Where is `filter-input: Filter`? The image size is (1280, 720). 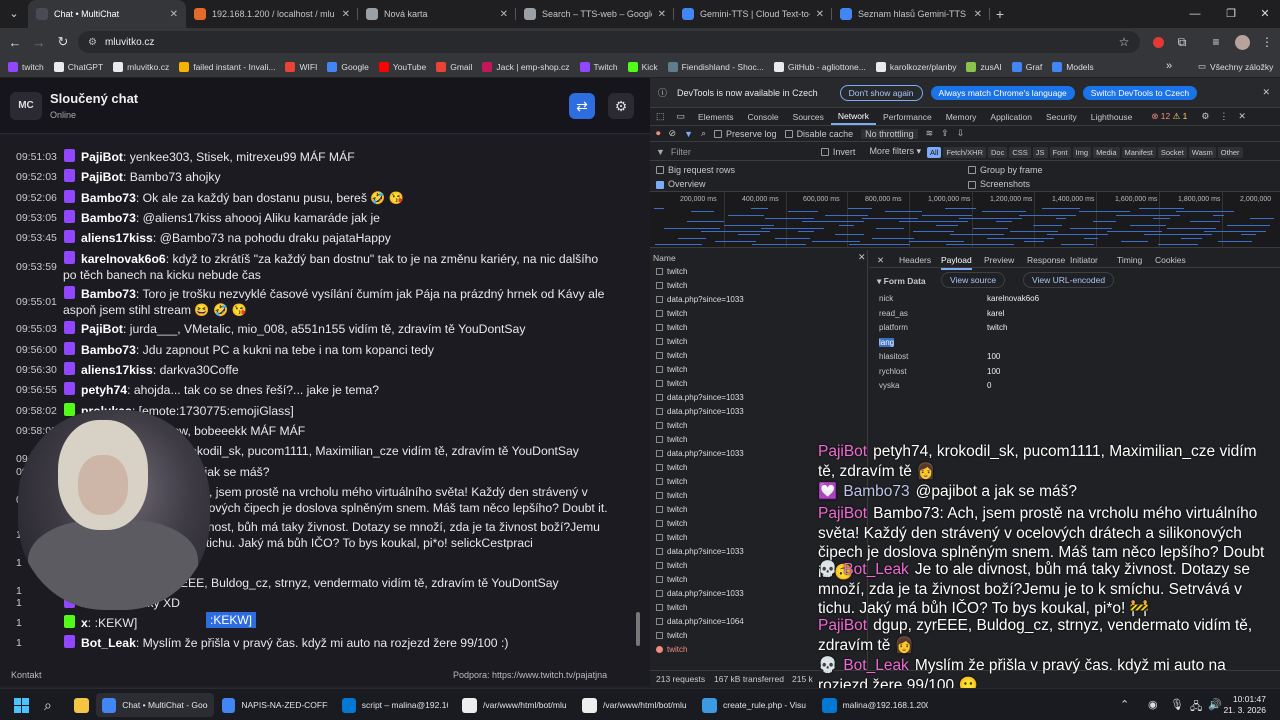
filter-input: Filter is located at coordinates (743, 152).